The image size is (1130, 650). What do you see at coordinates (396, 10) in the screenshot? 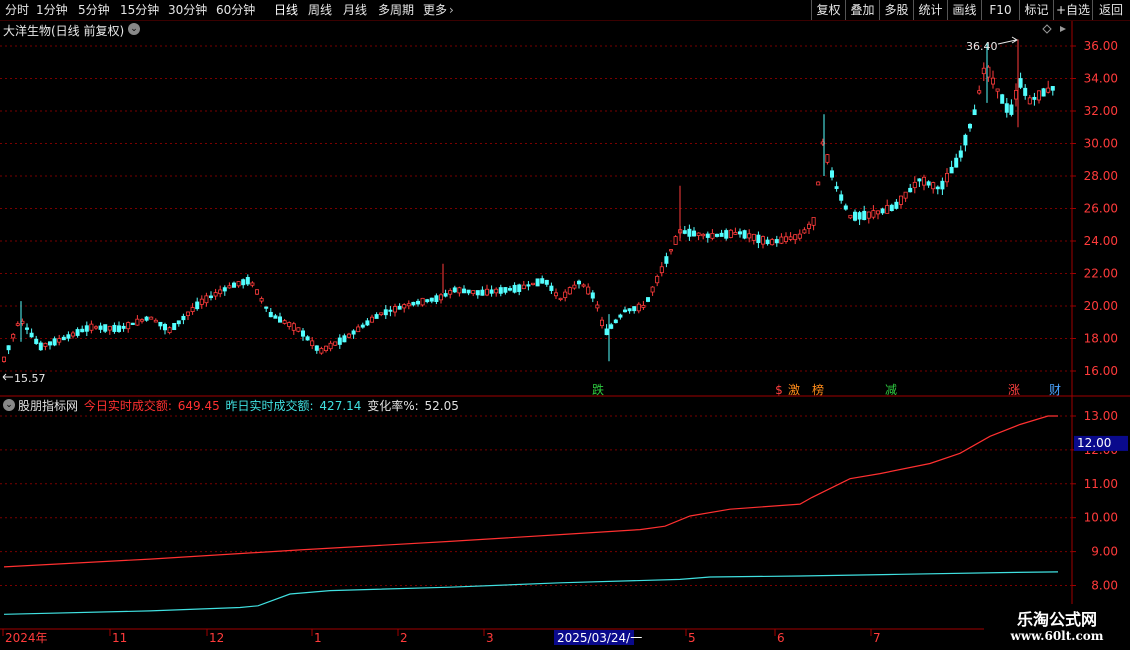
I see `period-tab-multi: 多周期` at bounding box center [396, 10].